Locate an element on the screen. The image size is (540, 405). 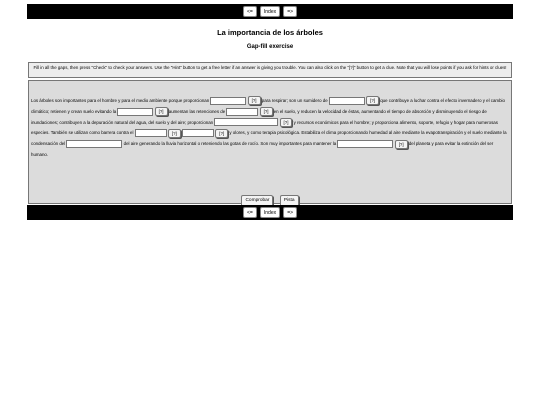
page-title: La importancia de los árboles is located at coordinates (270, 32).